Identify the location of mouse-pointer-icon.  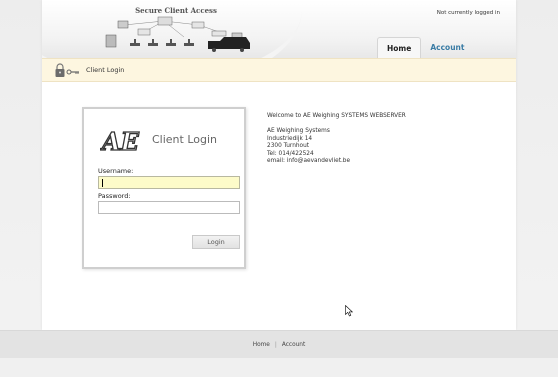
(349, 311).